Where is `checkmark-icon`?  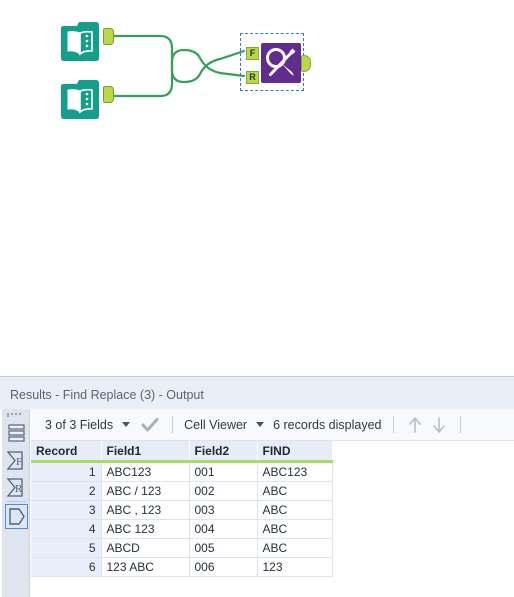 checkmark-icon is located at coordinates (150, 425).